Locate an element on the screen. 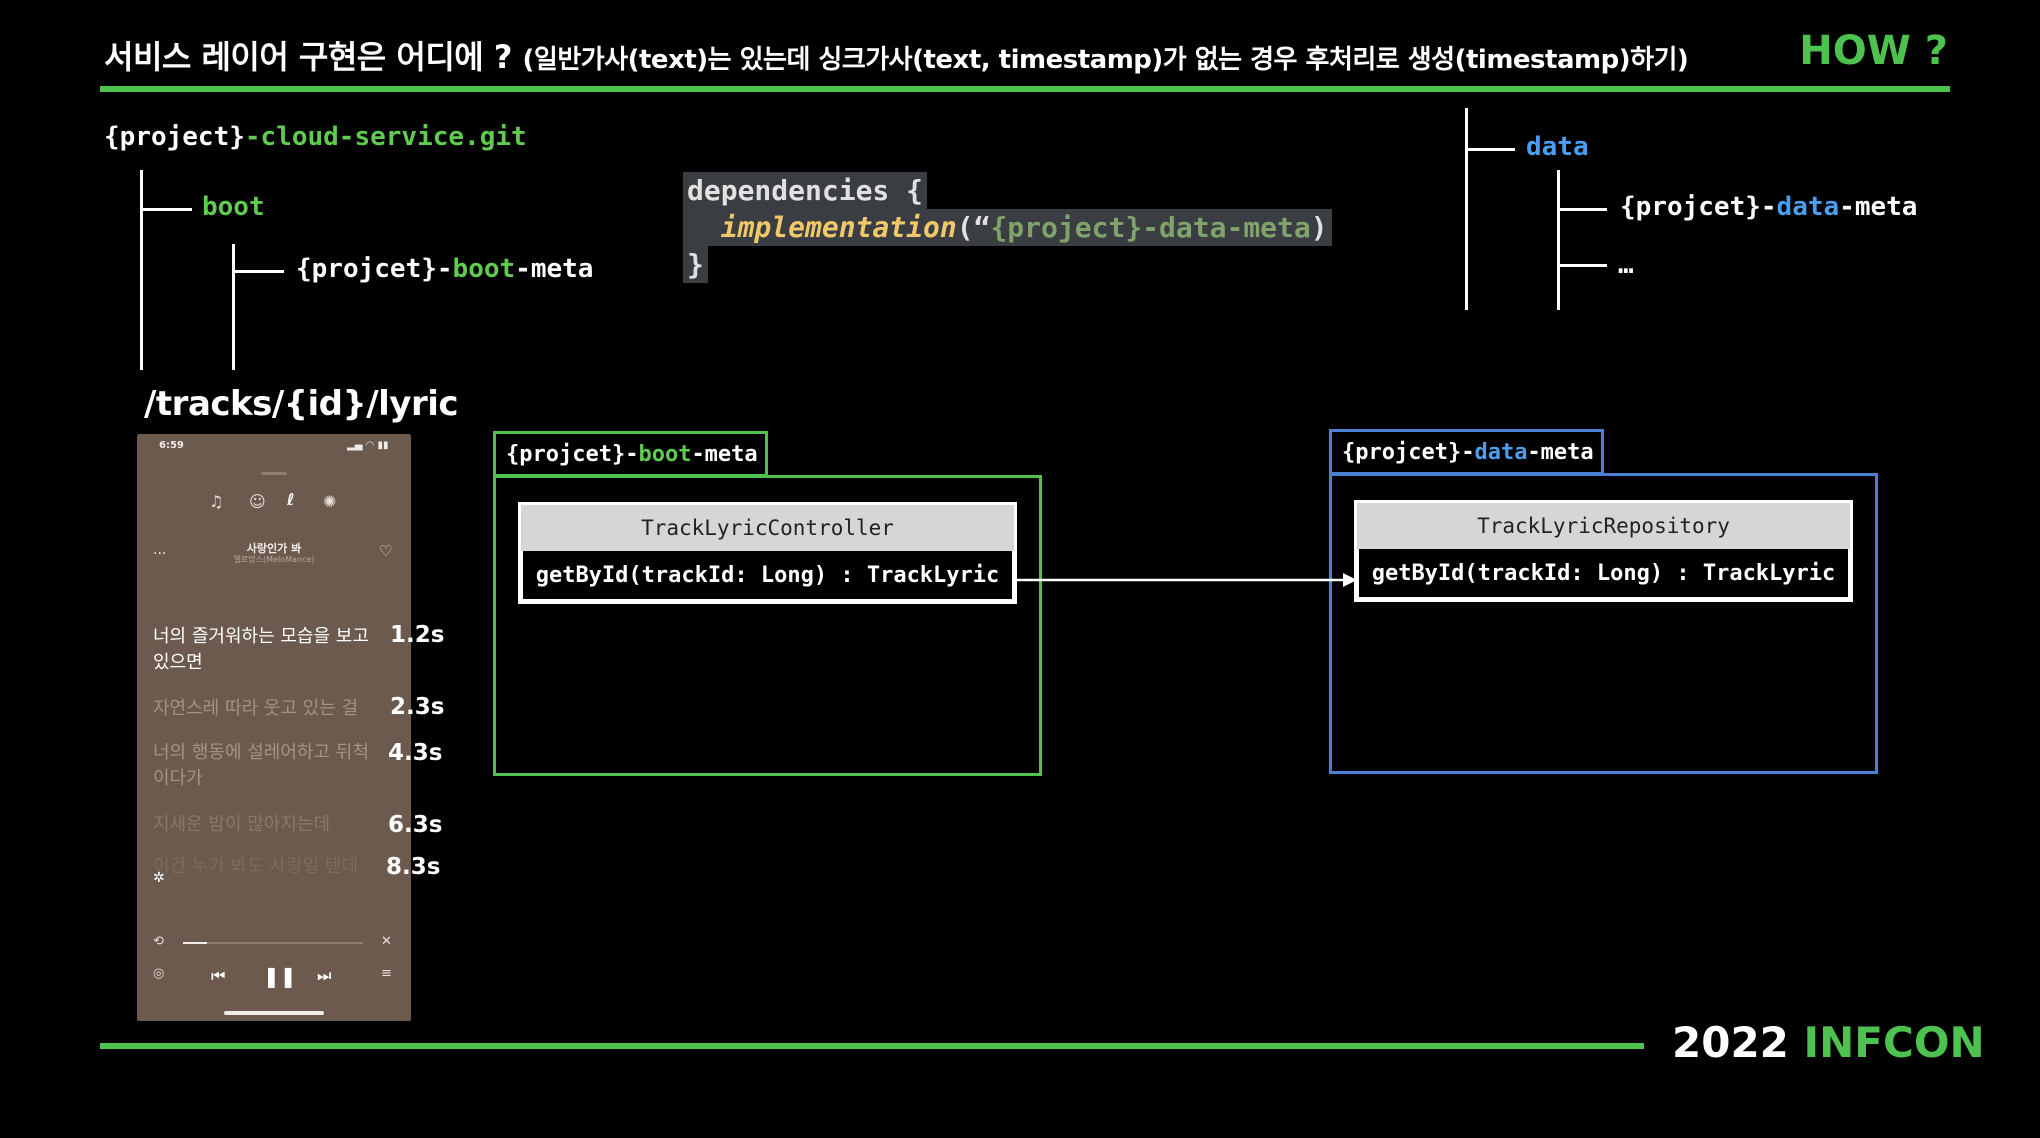 The image size is (2040, 1138). tree-branch-boot is located at coordinates (166, 209).